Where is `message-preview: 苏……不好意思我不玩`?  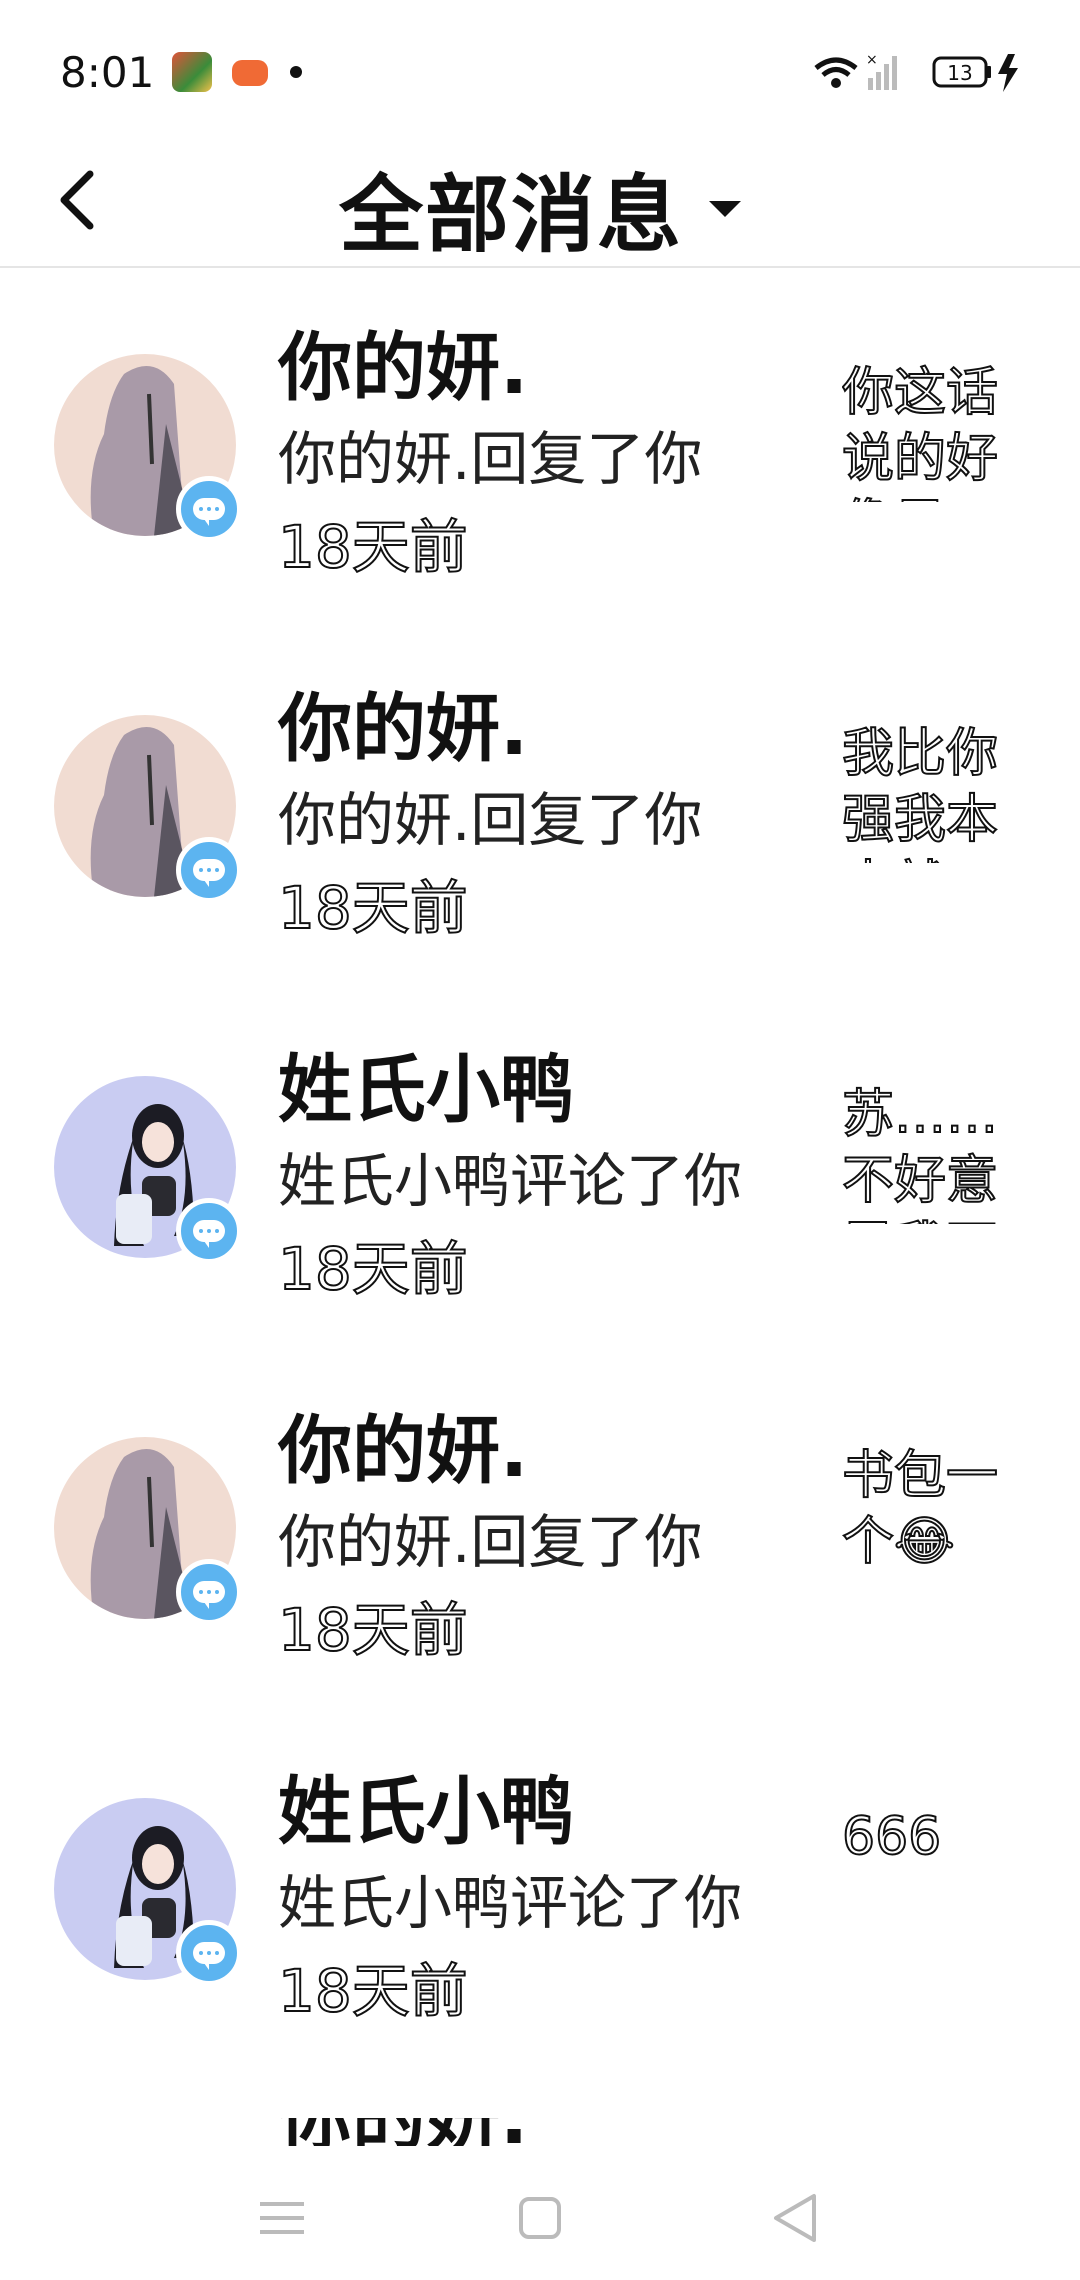
message-preview: 苏……不好意思我不玩 is located at coordinates (937, 1153).